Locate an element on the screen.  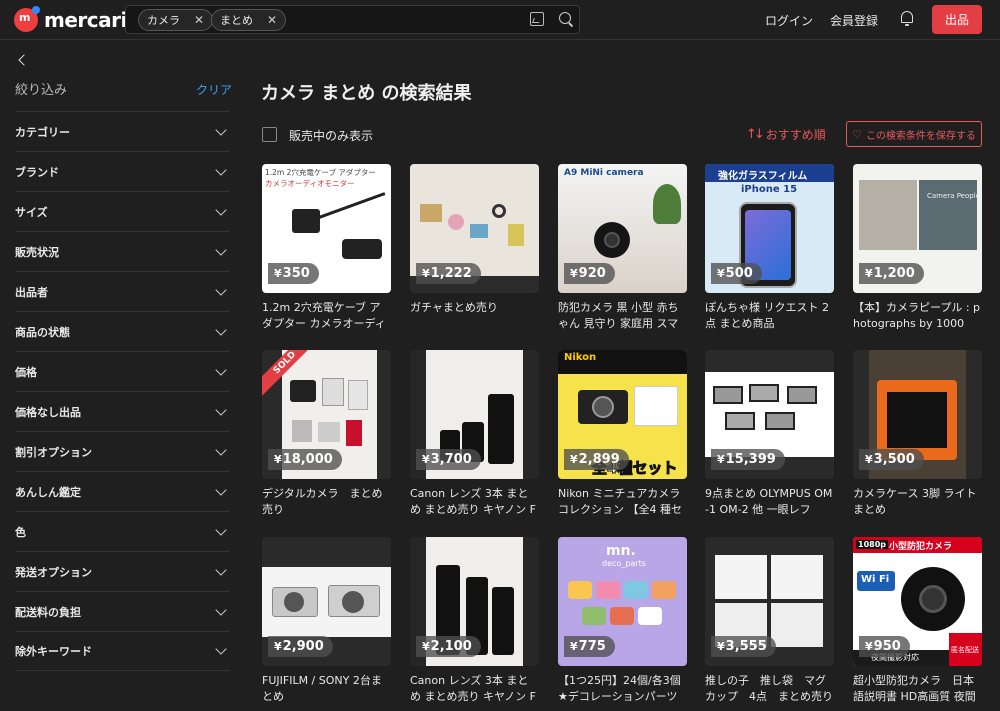
item-title: 1.2m 2穴充電ケーブ アダプター カメラオーディオモニター is located at coordinates (326, 316).